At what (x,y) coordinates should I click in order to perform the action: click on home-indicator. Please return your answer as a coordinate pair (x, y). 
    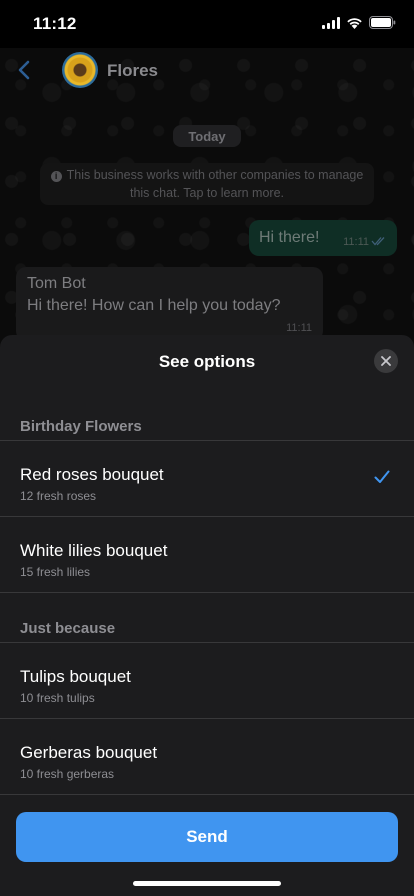
    Looking at the image, I should click on (207, 883).